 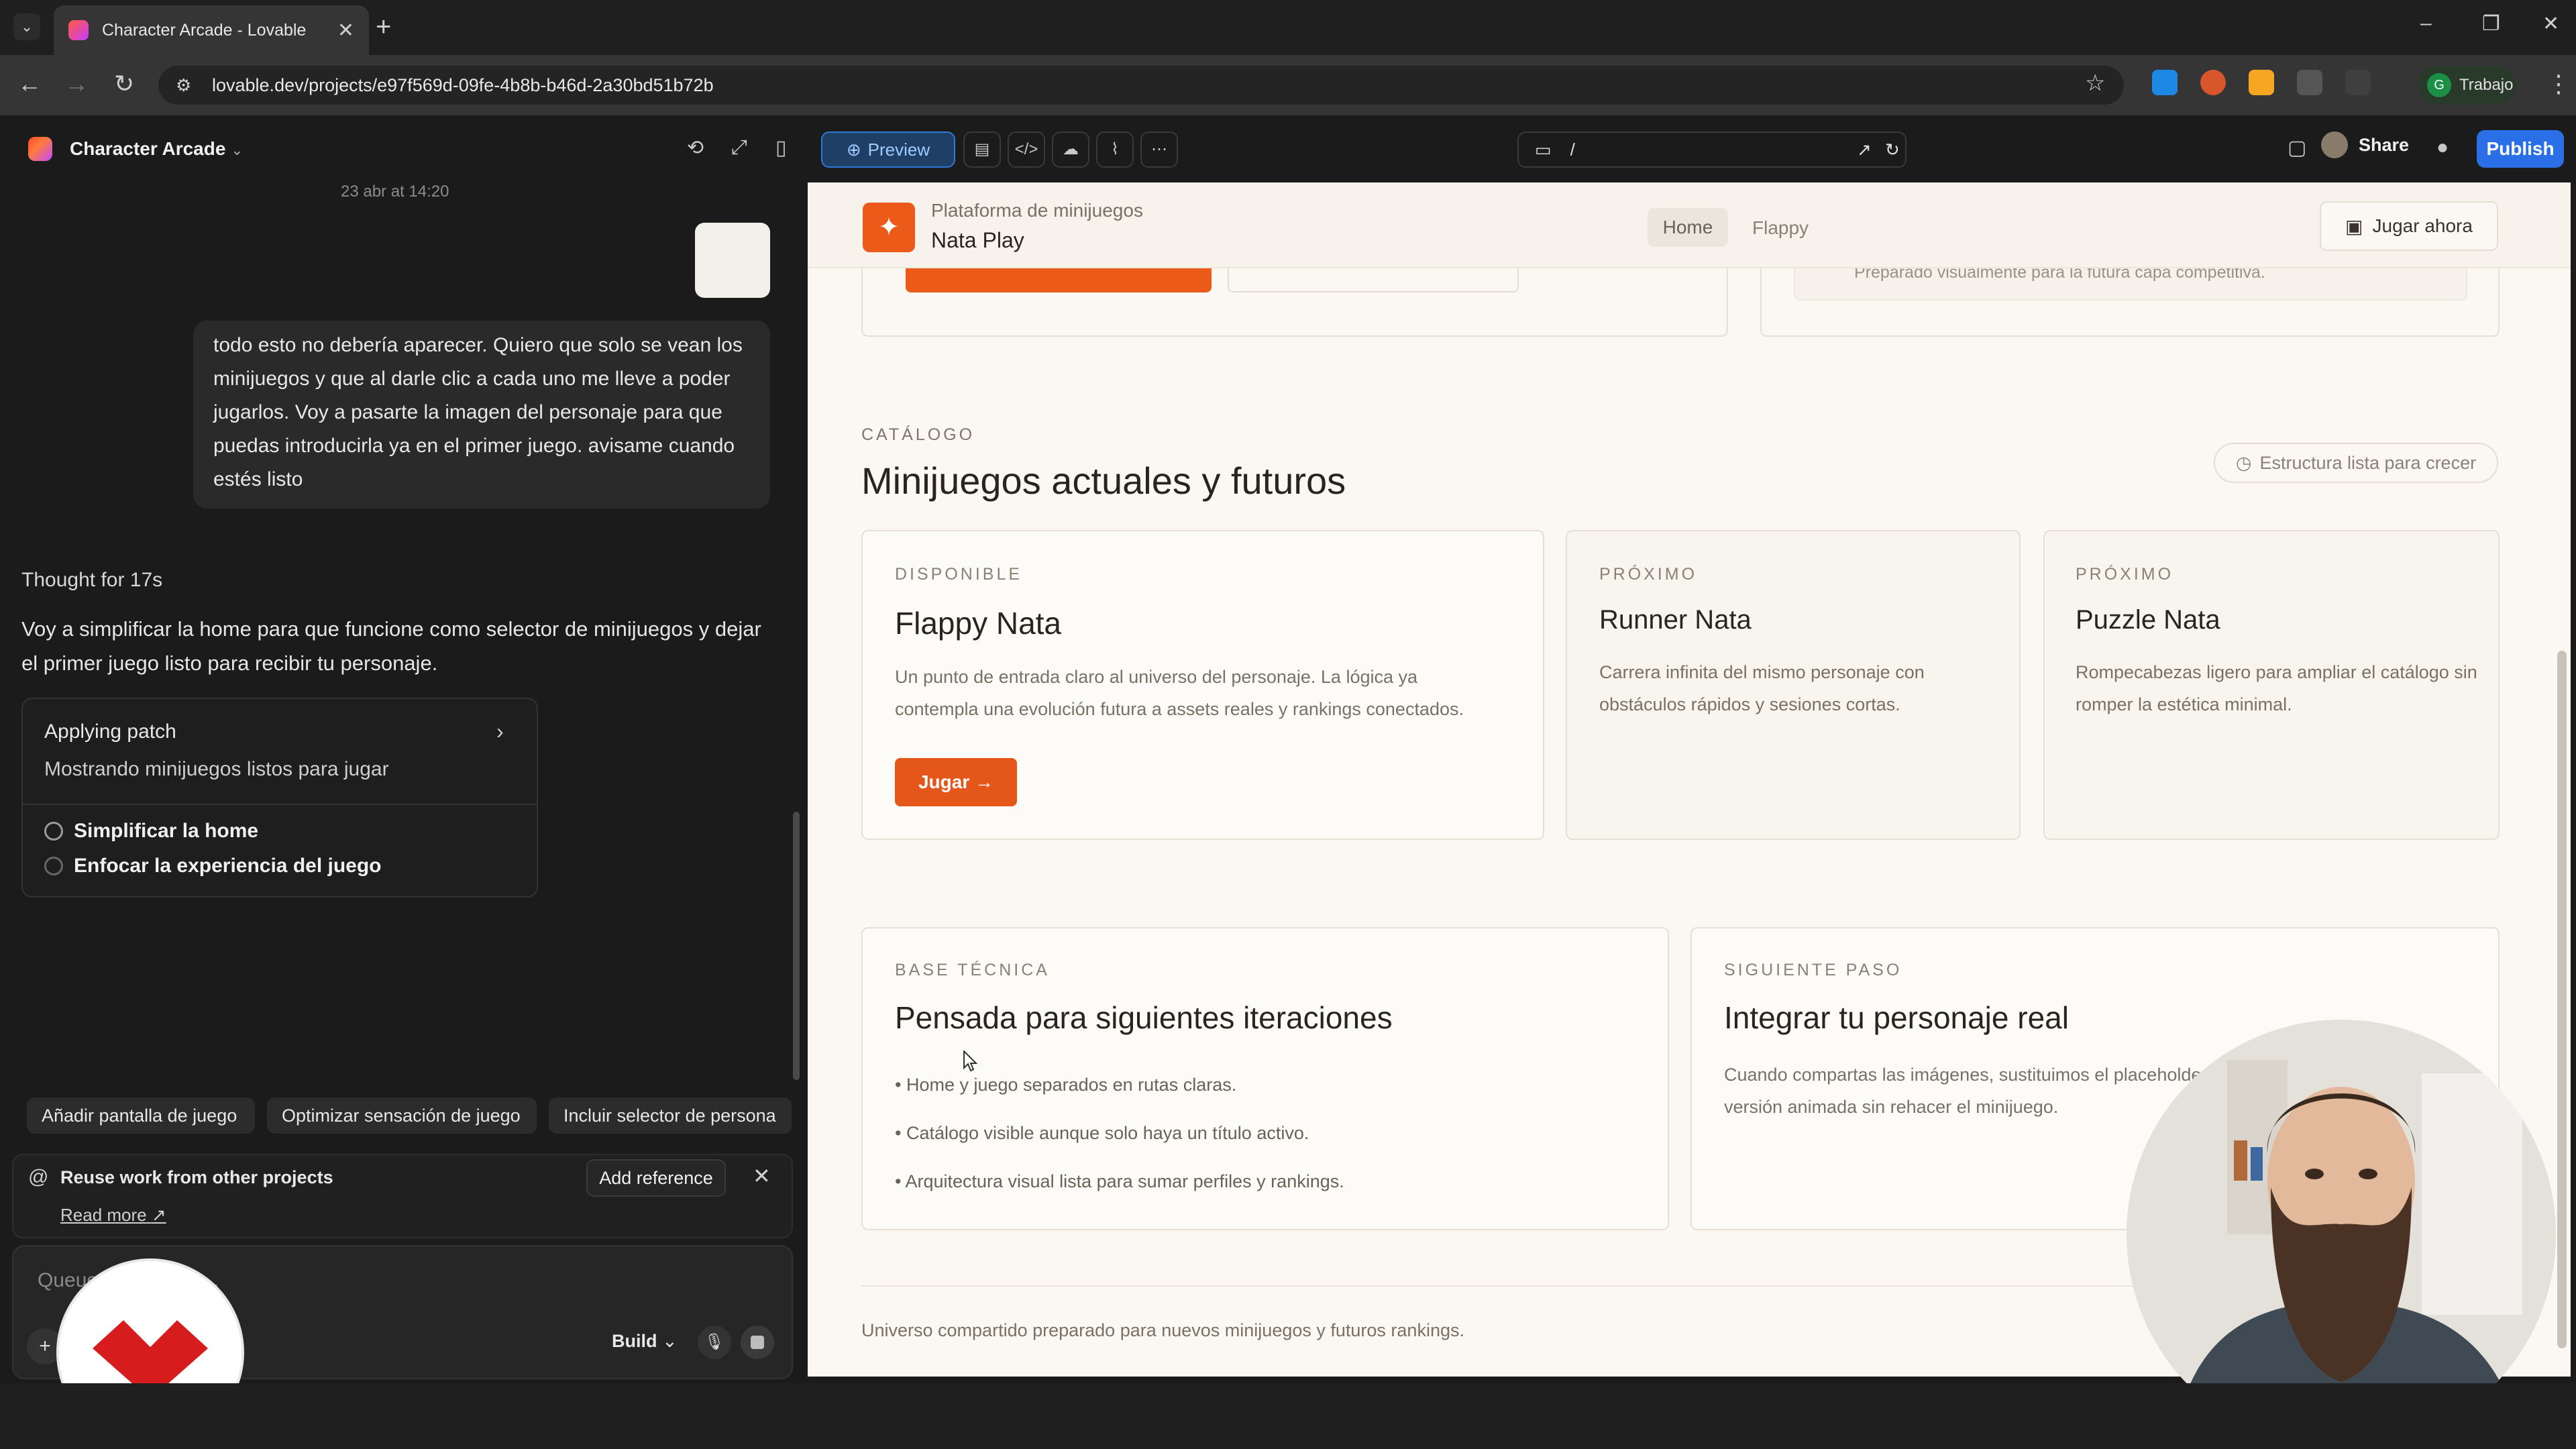 I want to click on app-topbar, so click(x=1288, y=148).